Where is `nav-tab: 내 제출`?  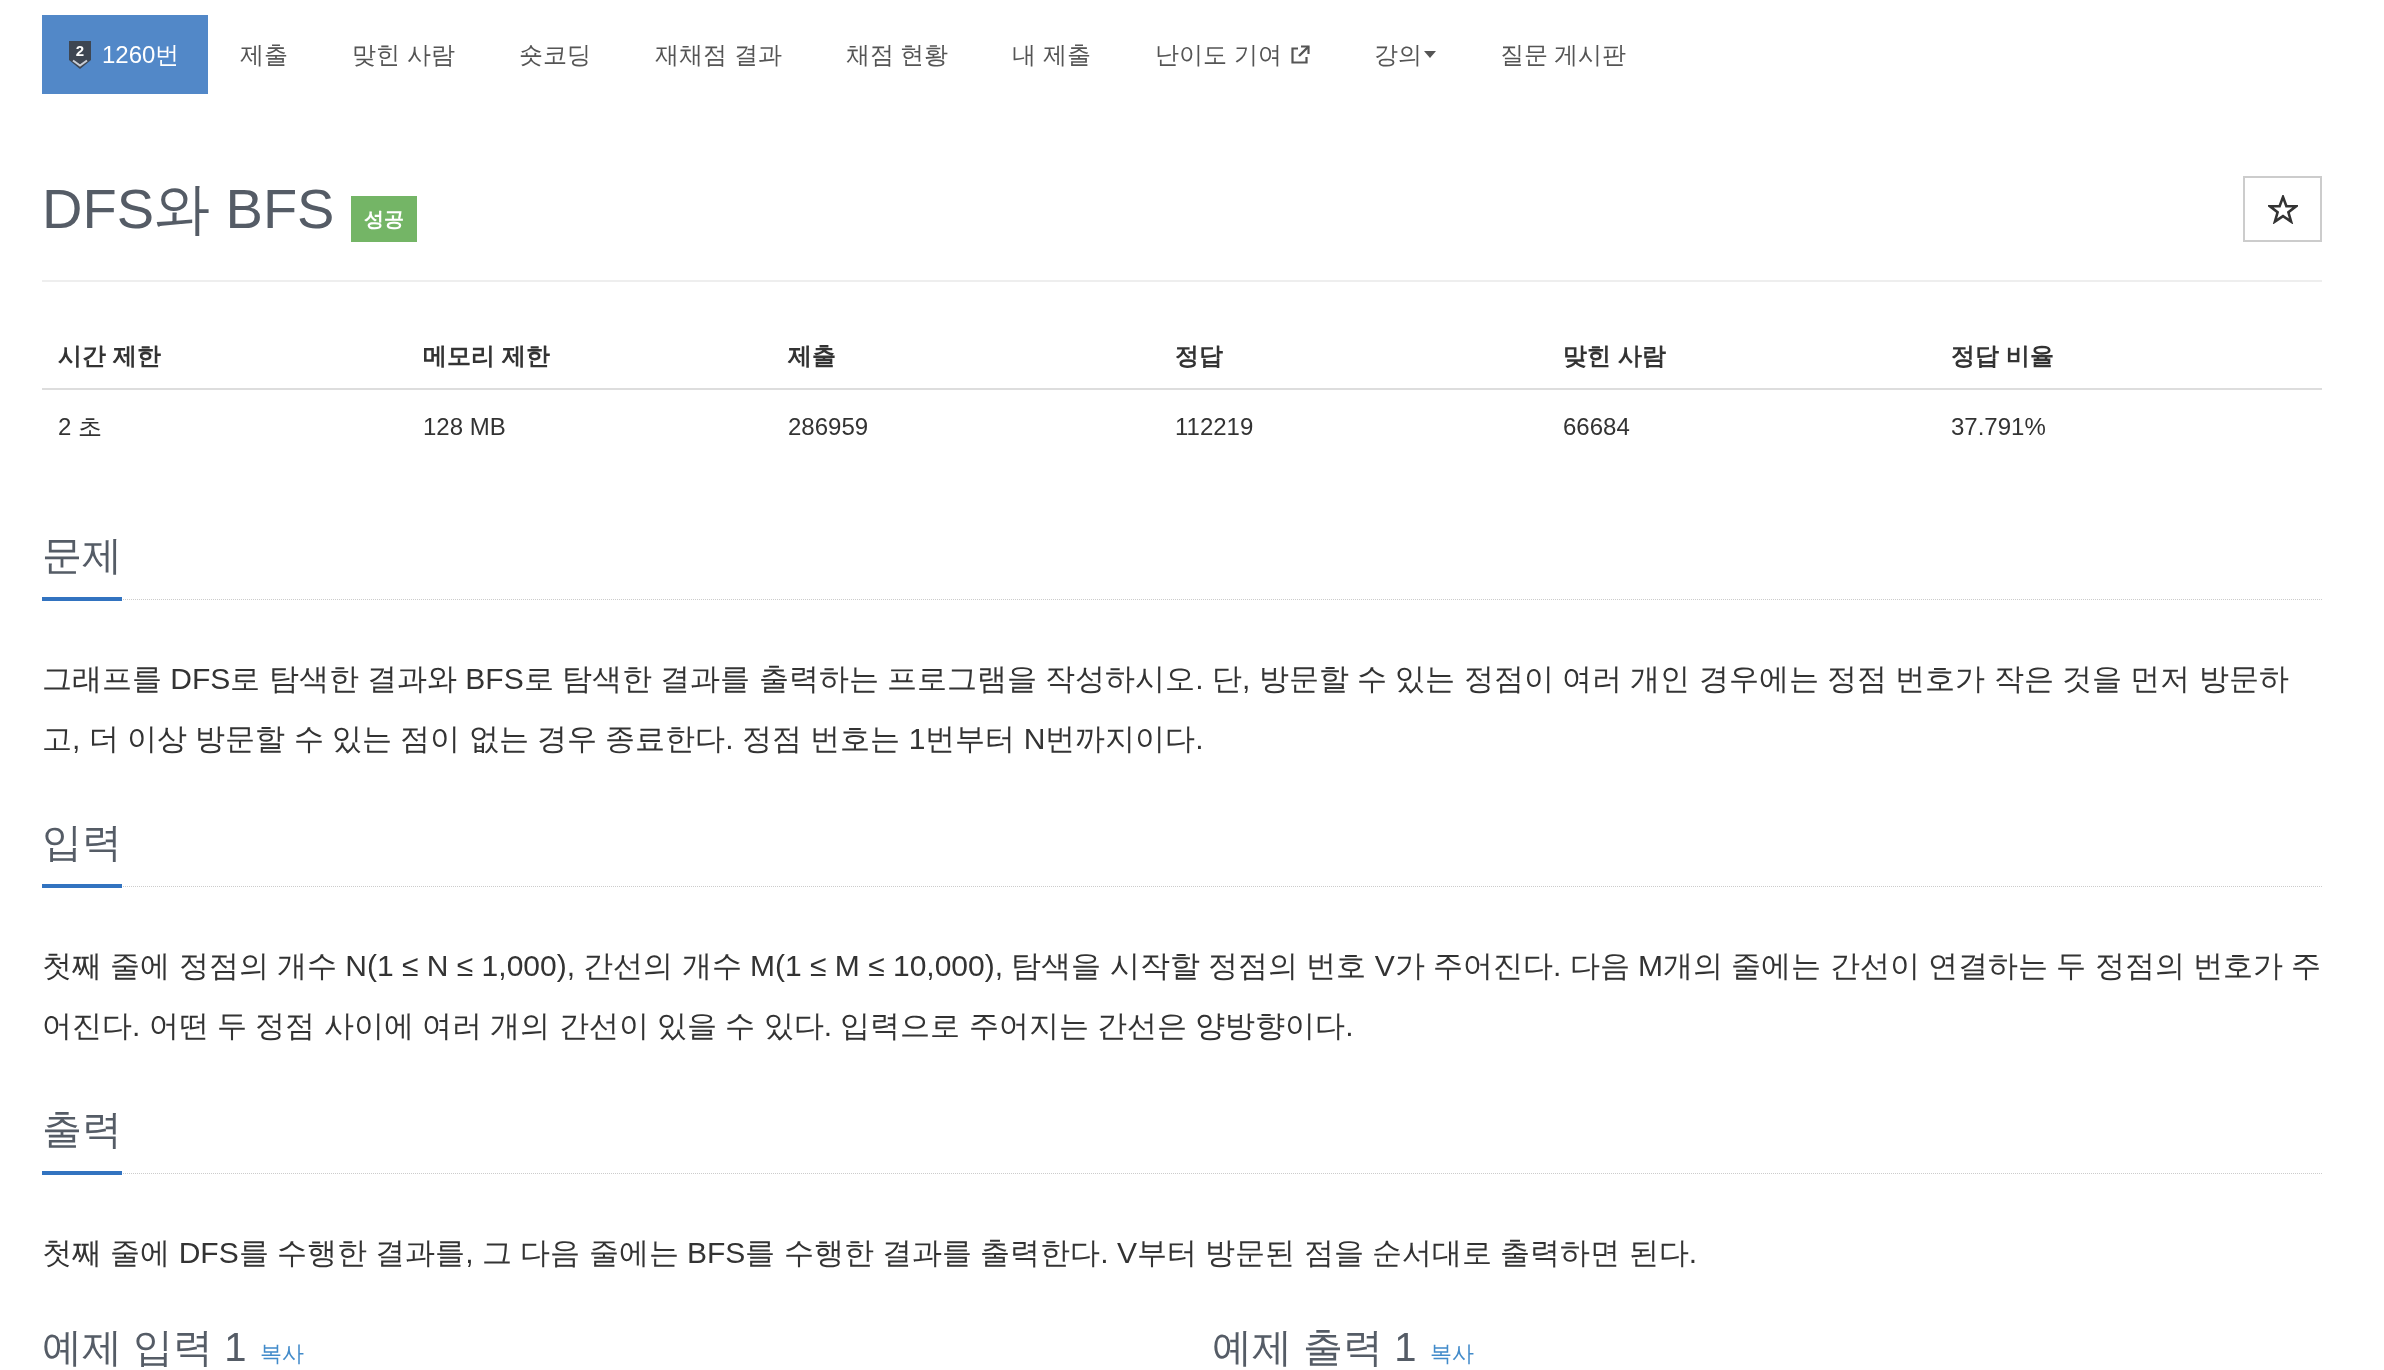 nav-tab: 내 제출 is located at coordinates (1052, 54).